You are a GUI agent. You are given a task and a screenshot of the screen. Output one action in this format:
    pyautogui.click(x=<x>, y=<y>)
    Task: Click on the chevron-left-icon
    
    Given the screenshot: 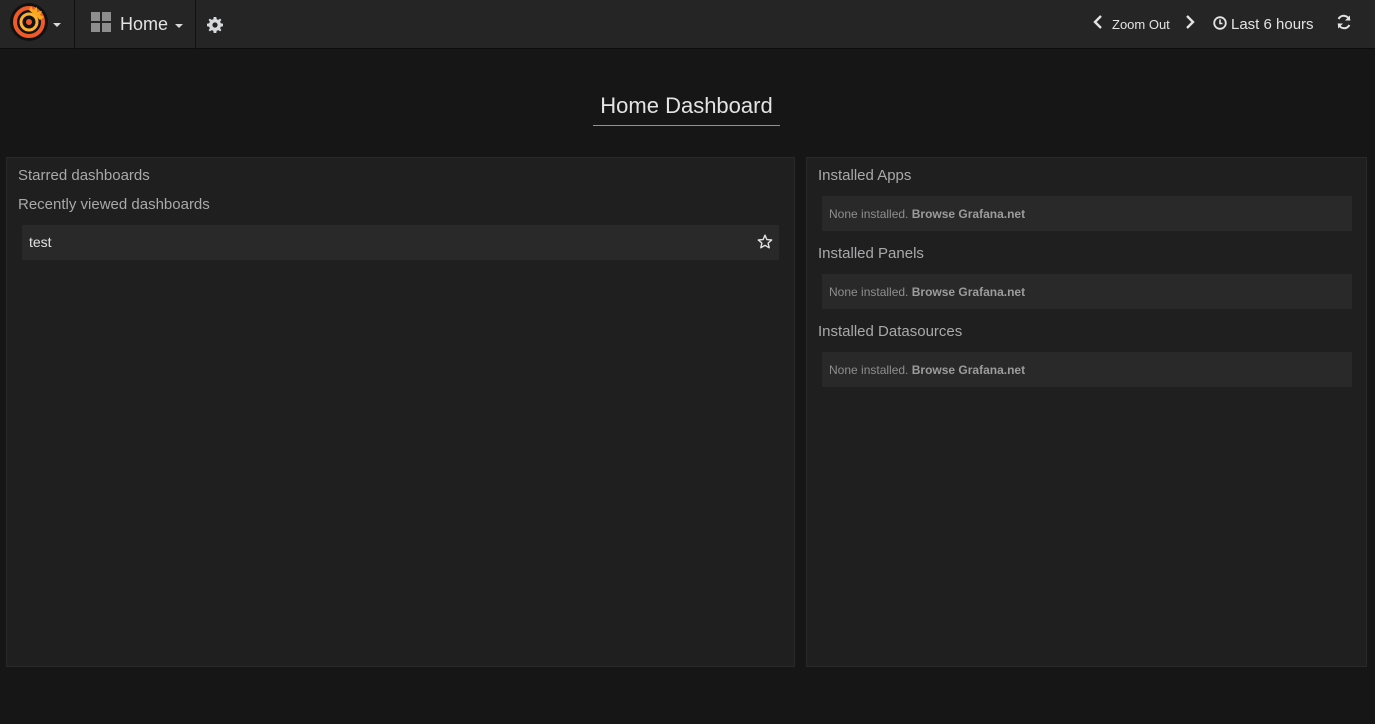 What is the action you would take?
    pyautogui.click(x=1098, y=24)
    